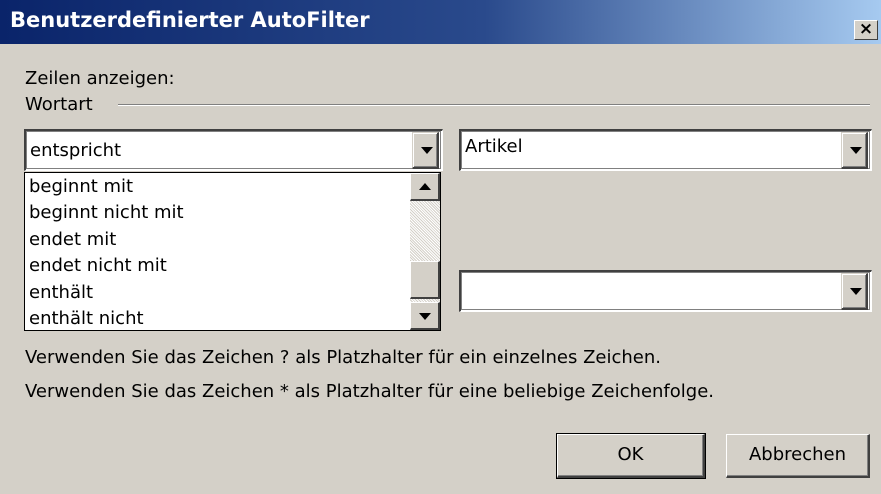 The height and width of the screenshot is (494, 881). I want to click on scrollbar-thumb, so click(425, 280).